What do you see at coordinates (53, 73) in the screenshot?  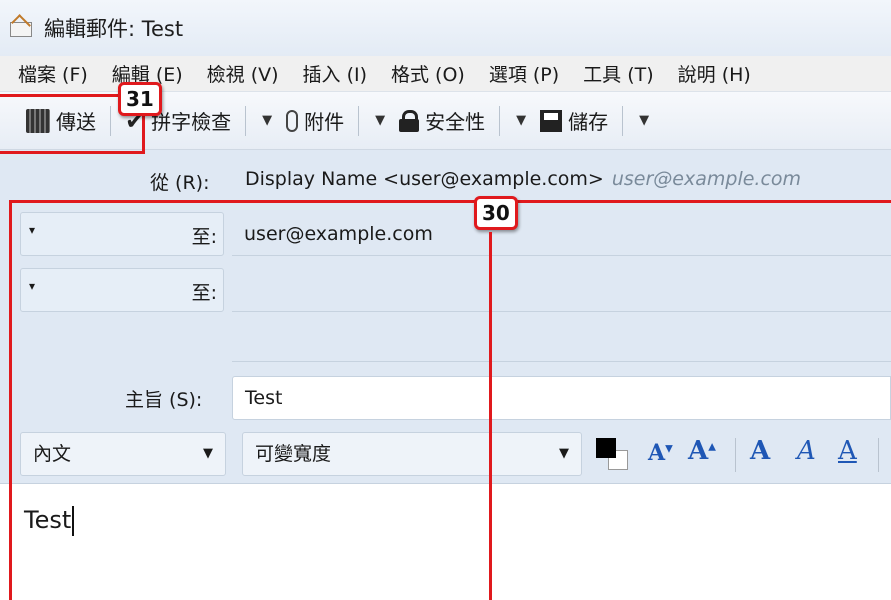 I see `menu-file: 檔案 (F)` at bounding box center [53, 73].